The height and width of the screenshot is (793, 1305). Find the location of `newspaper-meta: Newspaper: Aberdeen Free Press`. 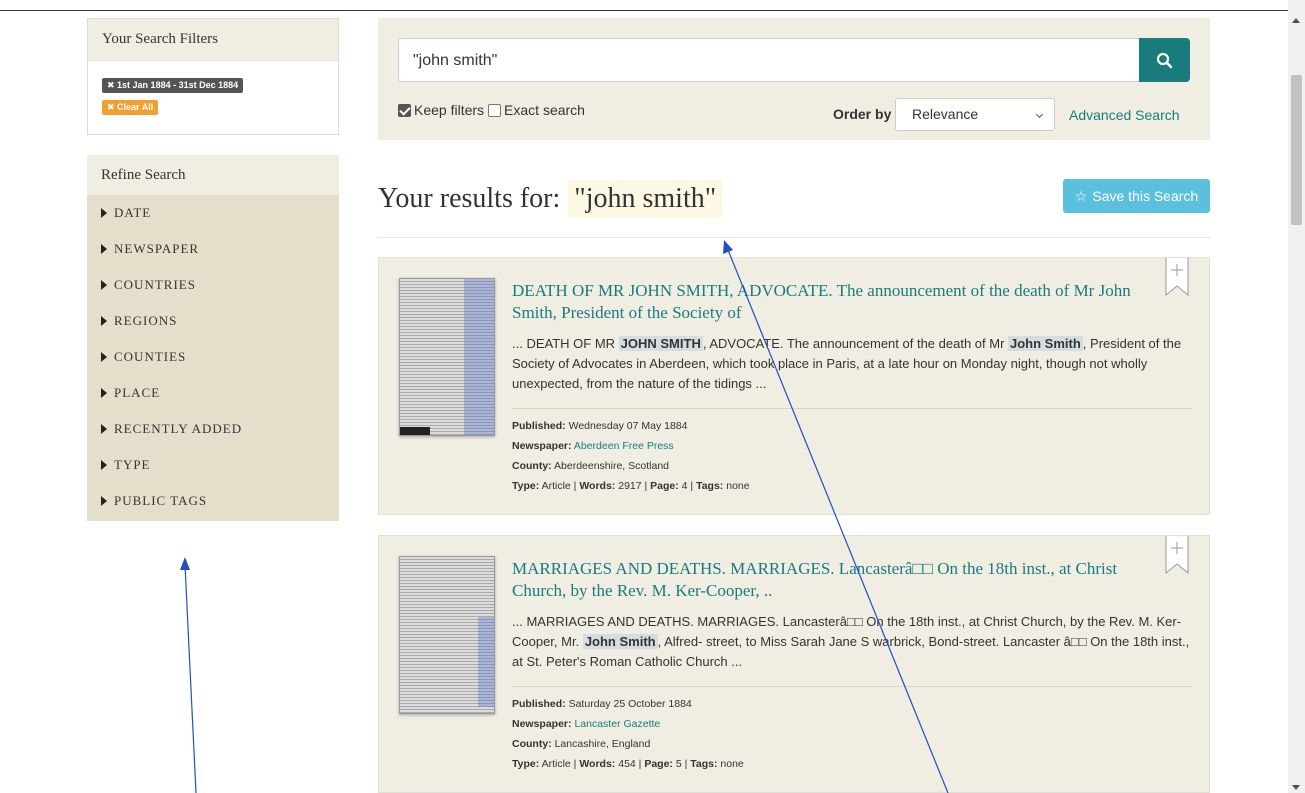

newspaper-meta: Newspaper: Aberdeen Free Press is located at coordinates (593, 446).